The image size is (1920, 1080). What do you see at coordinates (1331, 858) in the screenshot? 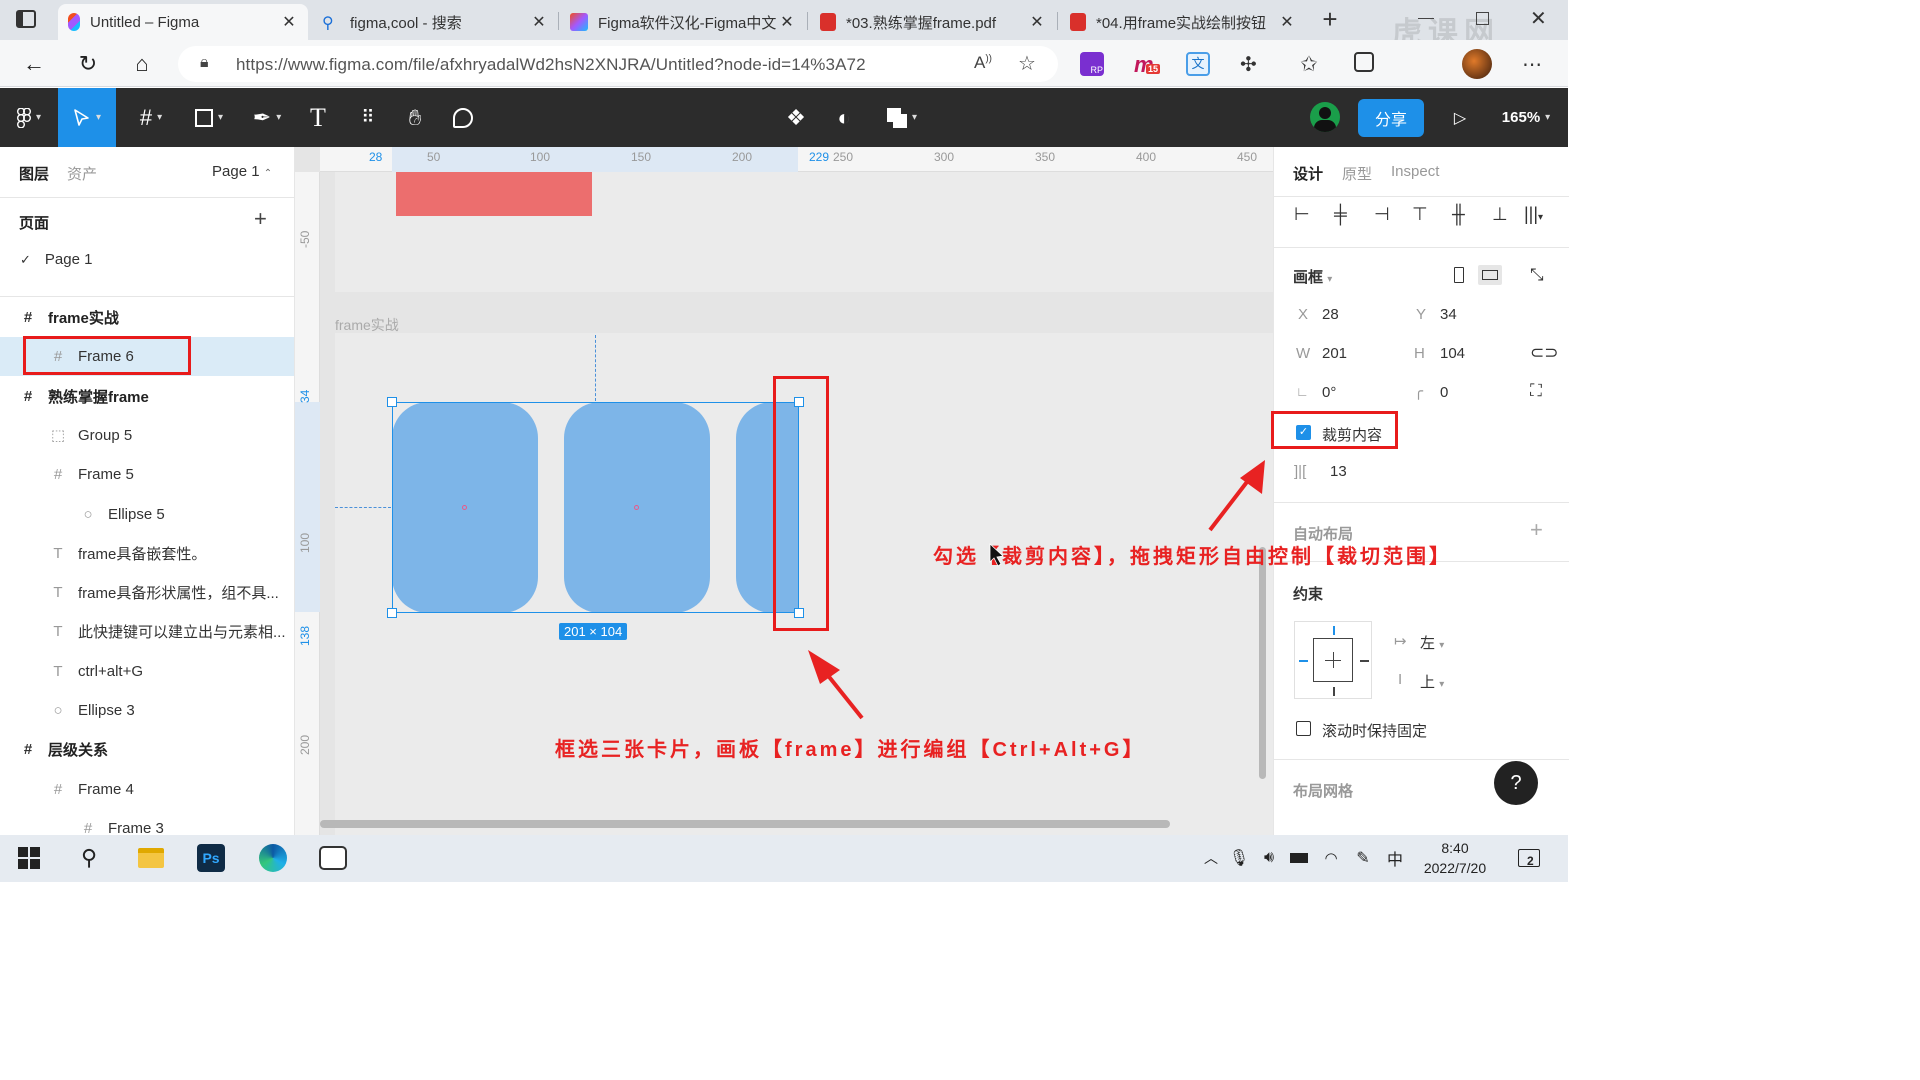
I see `wifi-icon: ◠` at bounding box center [1331, 858].